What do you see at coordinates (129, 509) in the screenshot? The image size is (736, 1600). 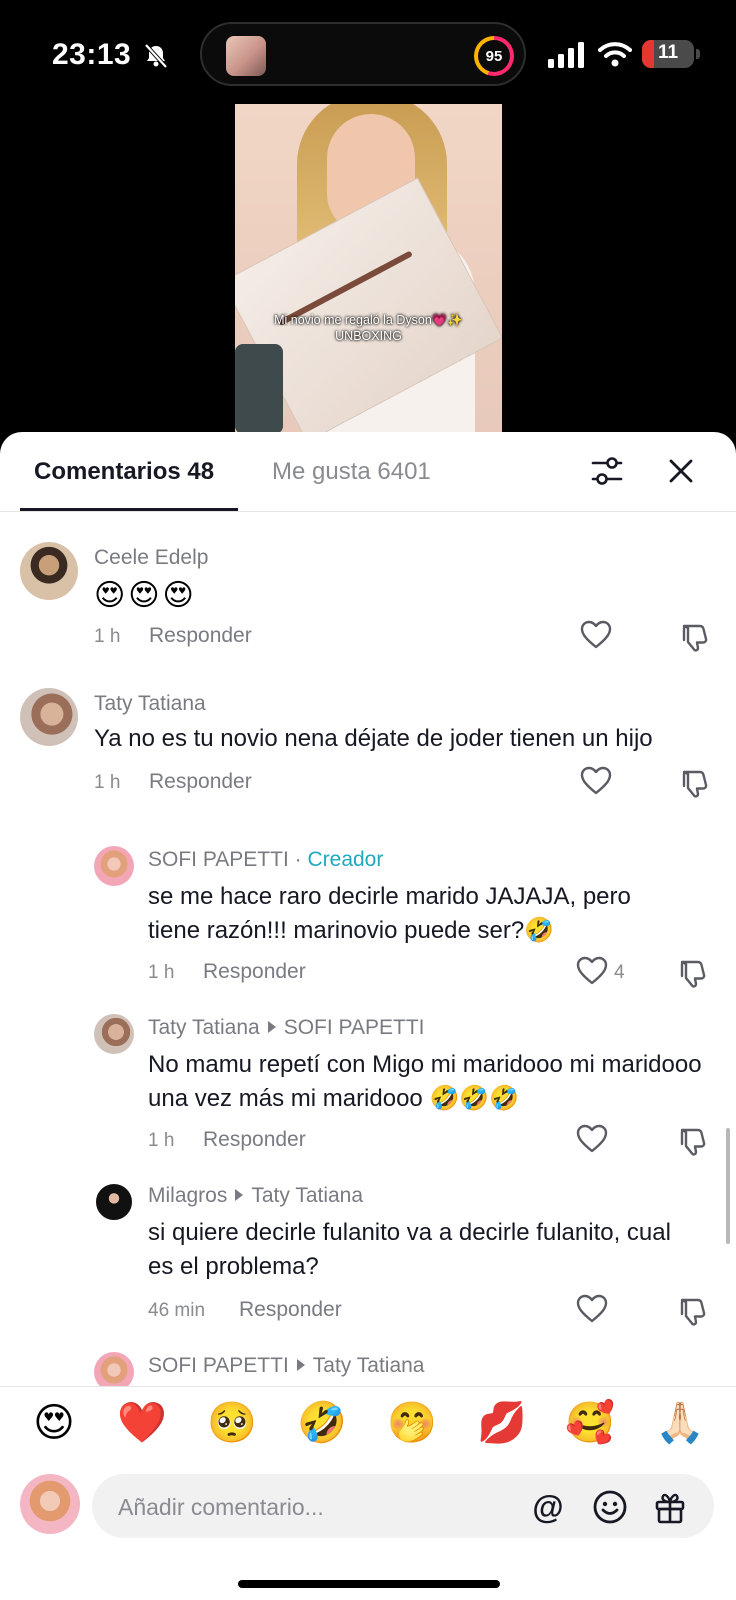 I see `tab-active-indicator` at bounding box center [129, 509].